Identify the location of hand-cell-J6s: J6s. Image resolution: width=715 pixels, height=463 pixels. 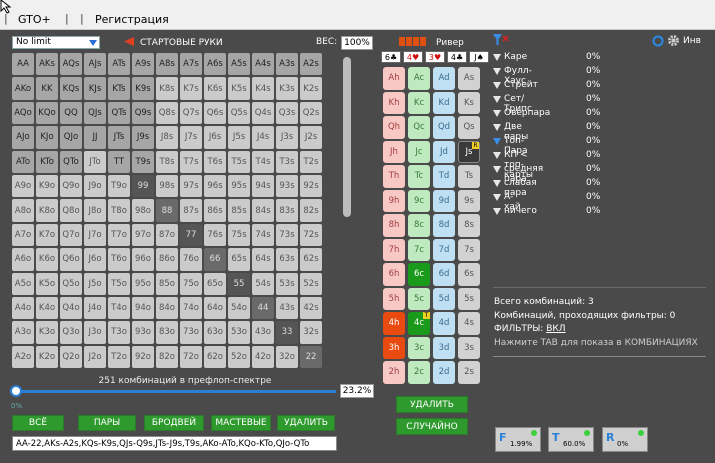
(215, 137).